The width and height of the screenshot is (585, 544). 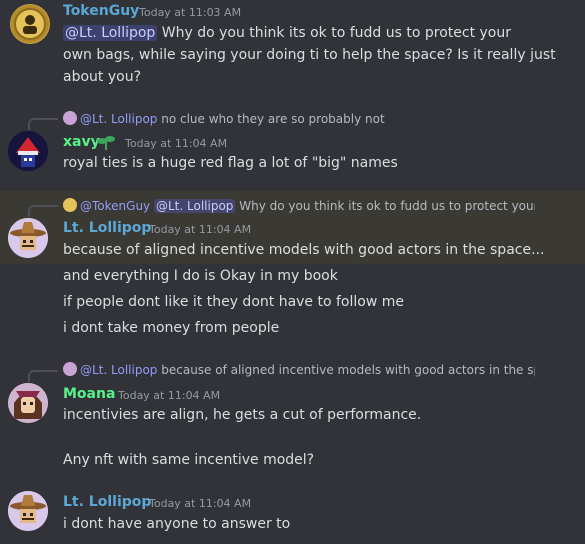 I want to click on girl-avatar-icon, so click(x=28, y=403).